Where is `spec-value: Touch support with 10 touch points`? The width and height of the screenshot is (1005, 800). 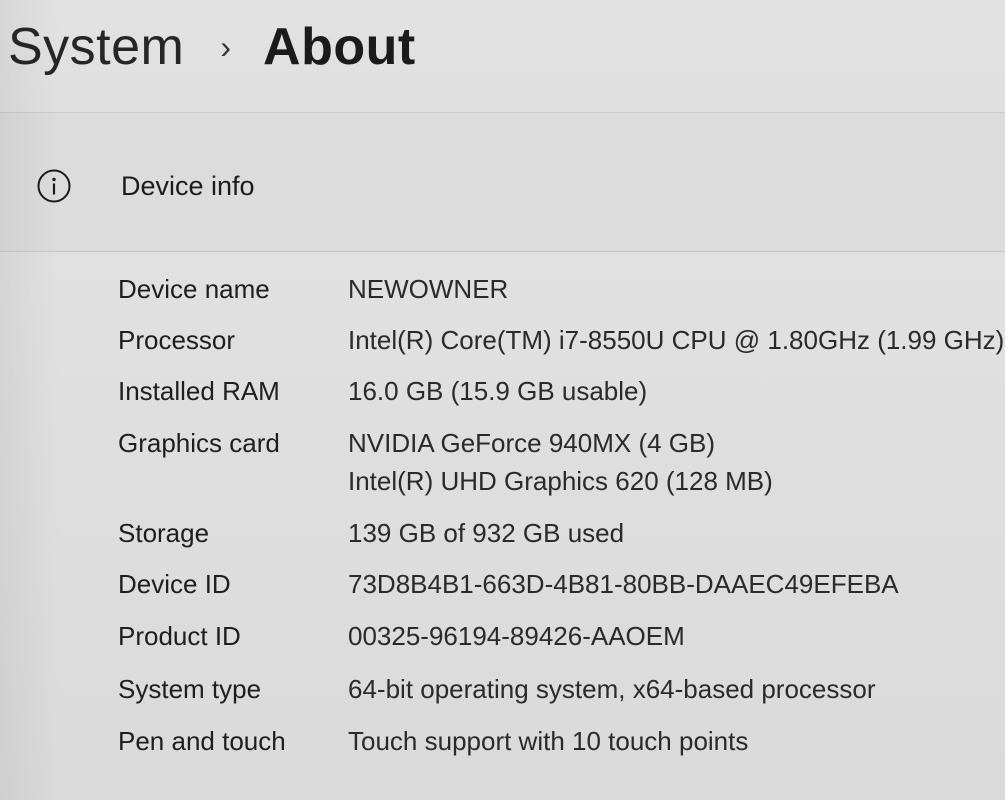 spec-value: Touch support with 10 touch points is located at coordinates (548, 741).